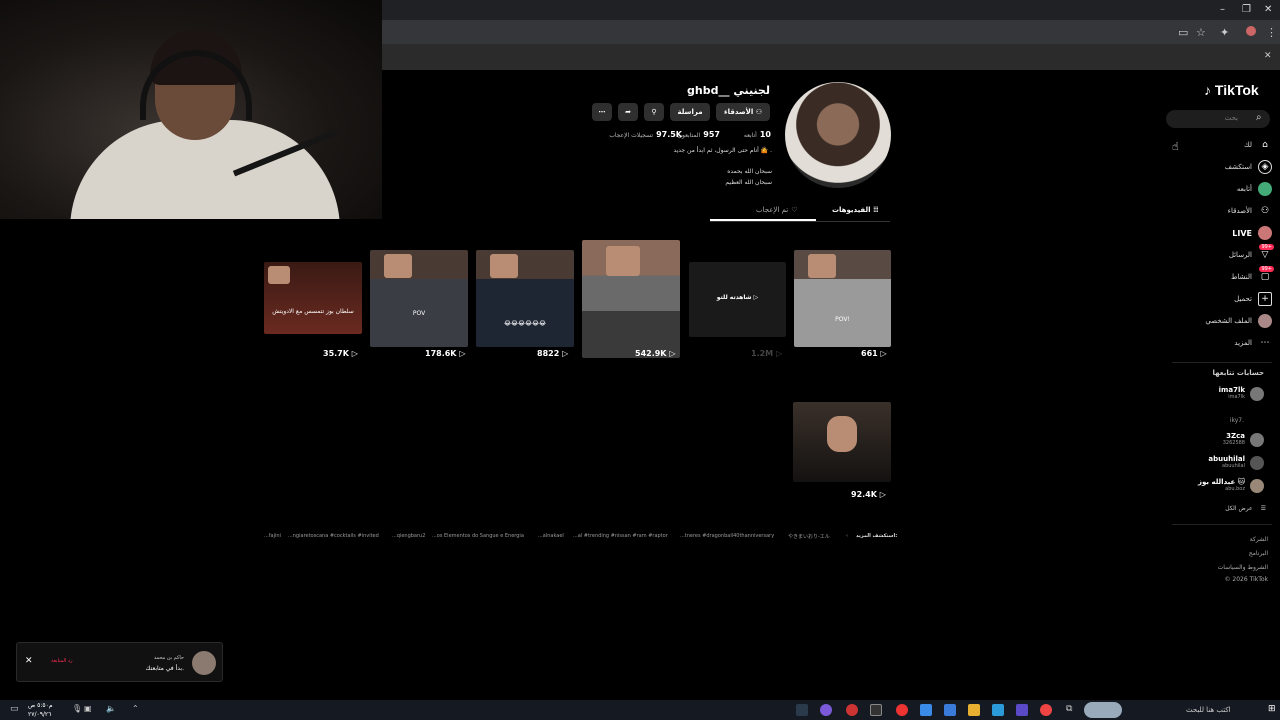 This screenshot has width=1280, height=720. What do you see at coordinates (1243, 299) in the screenshot?
I see `nav-label: تحميل` at bounding box center [1243, 299].